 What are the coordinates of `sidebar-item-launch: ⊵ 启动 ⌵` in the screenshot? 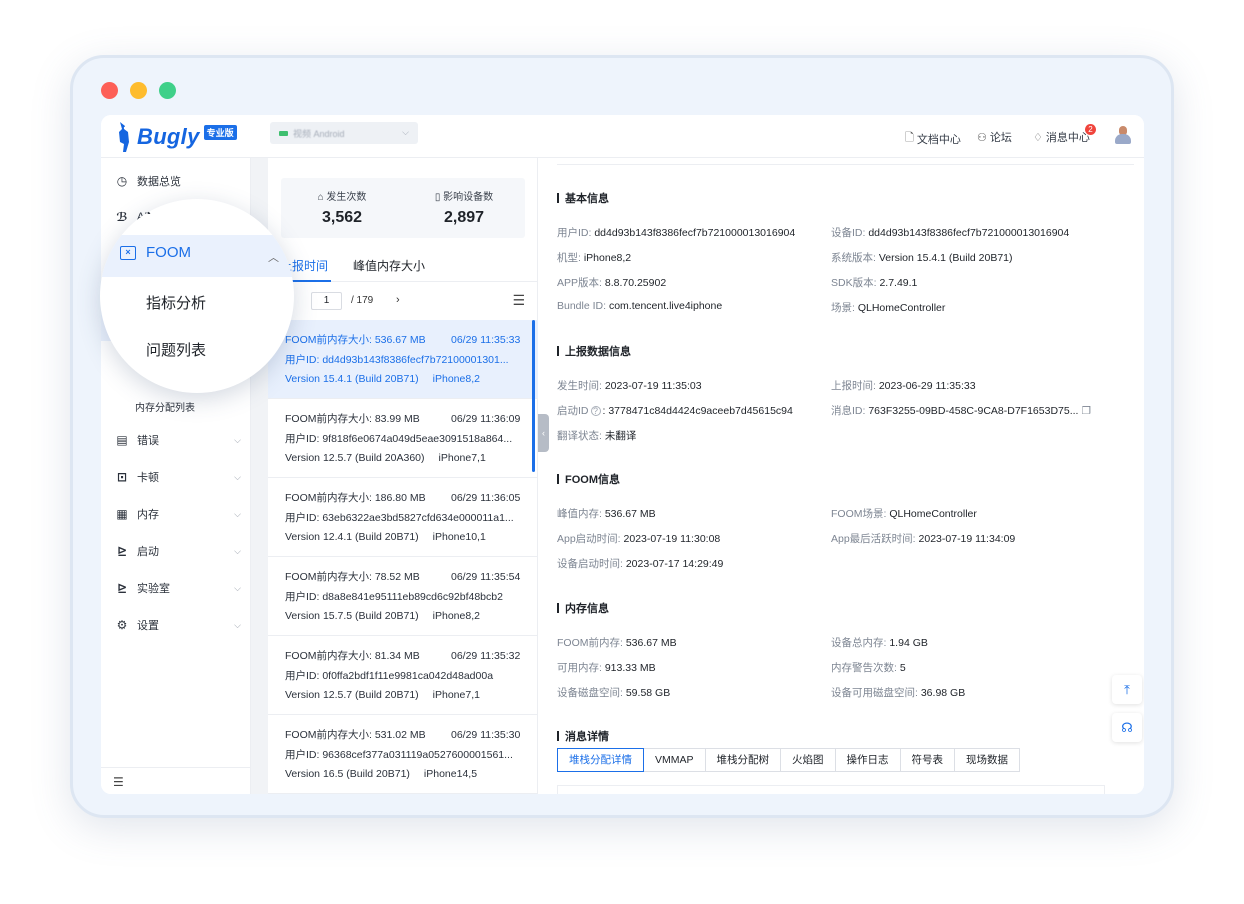 It's located at (178, 551).